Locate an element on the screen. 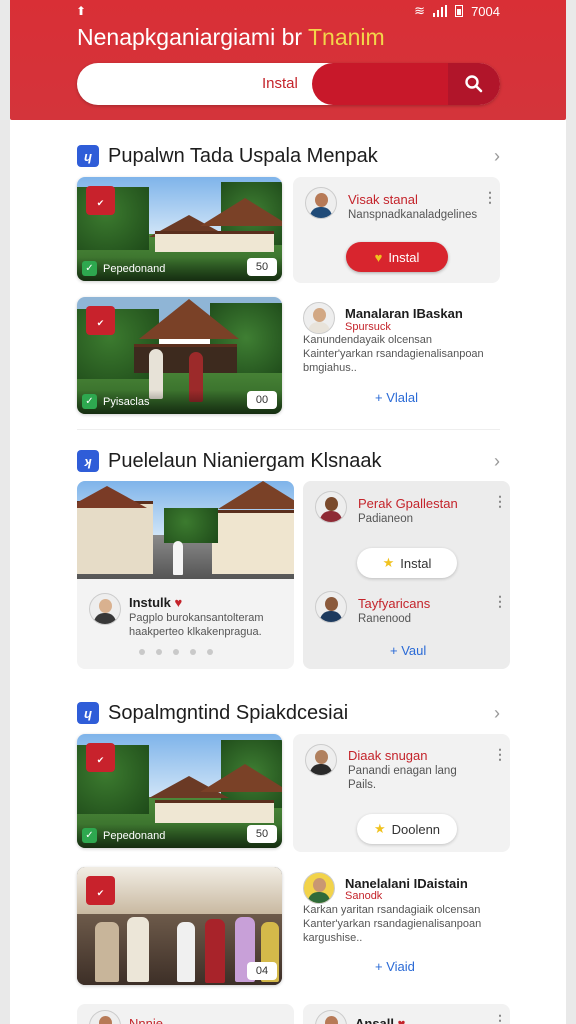 The width and height of the screenshot is (576, 1024). section-header-3: ɥ Sopalmgntind Spiakdcesiai › is located at coordinates (288, 713).